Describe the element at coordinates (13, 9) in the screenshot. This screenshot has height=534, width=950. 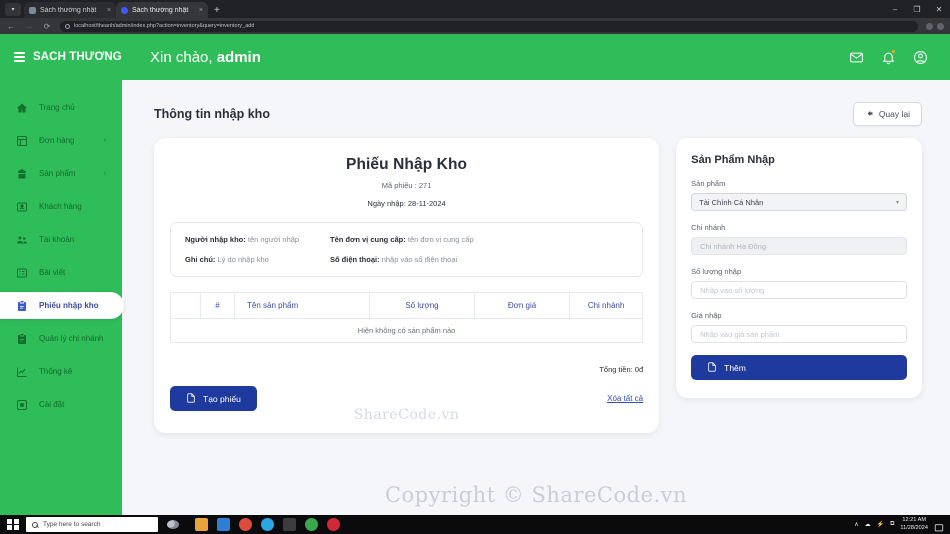
I see `tab-search-button: ▾` at that location.